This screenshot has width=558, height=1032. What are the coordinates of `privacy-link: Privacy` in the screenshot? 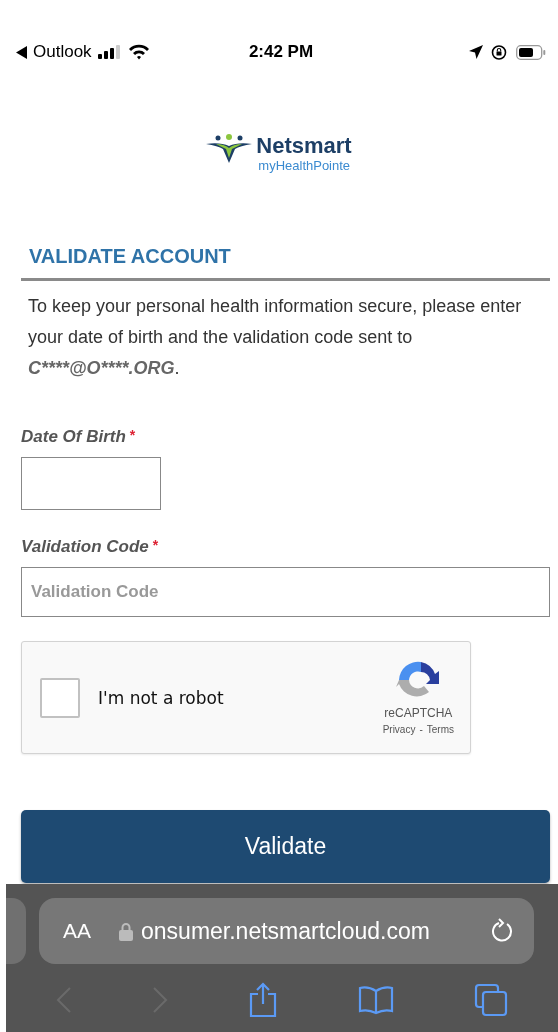 It's located at (399, 729).